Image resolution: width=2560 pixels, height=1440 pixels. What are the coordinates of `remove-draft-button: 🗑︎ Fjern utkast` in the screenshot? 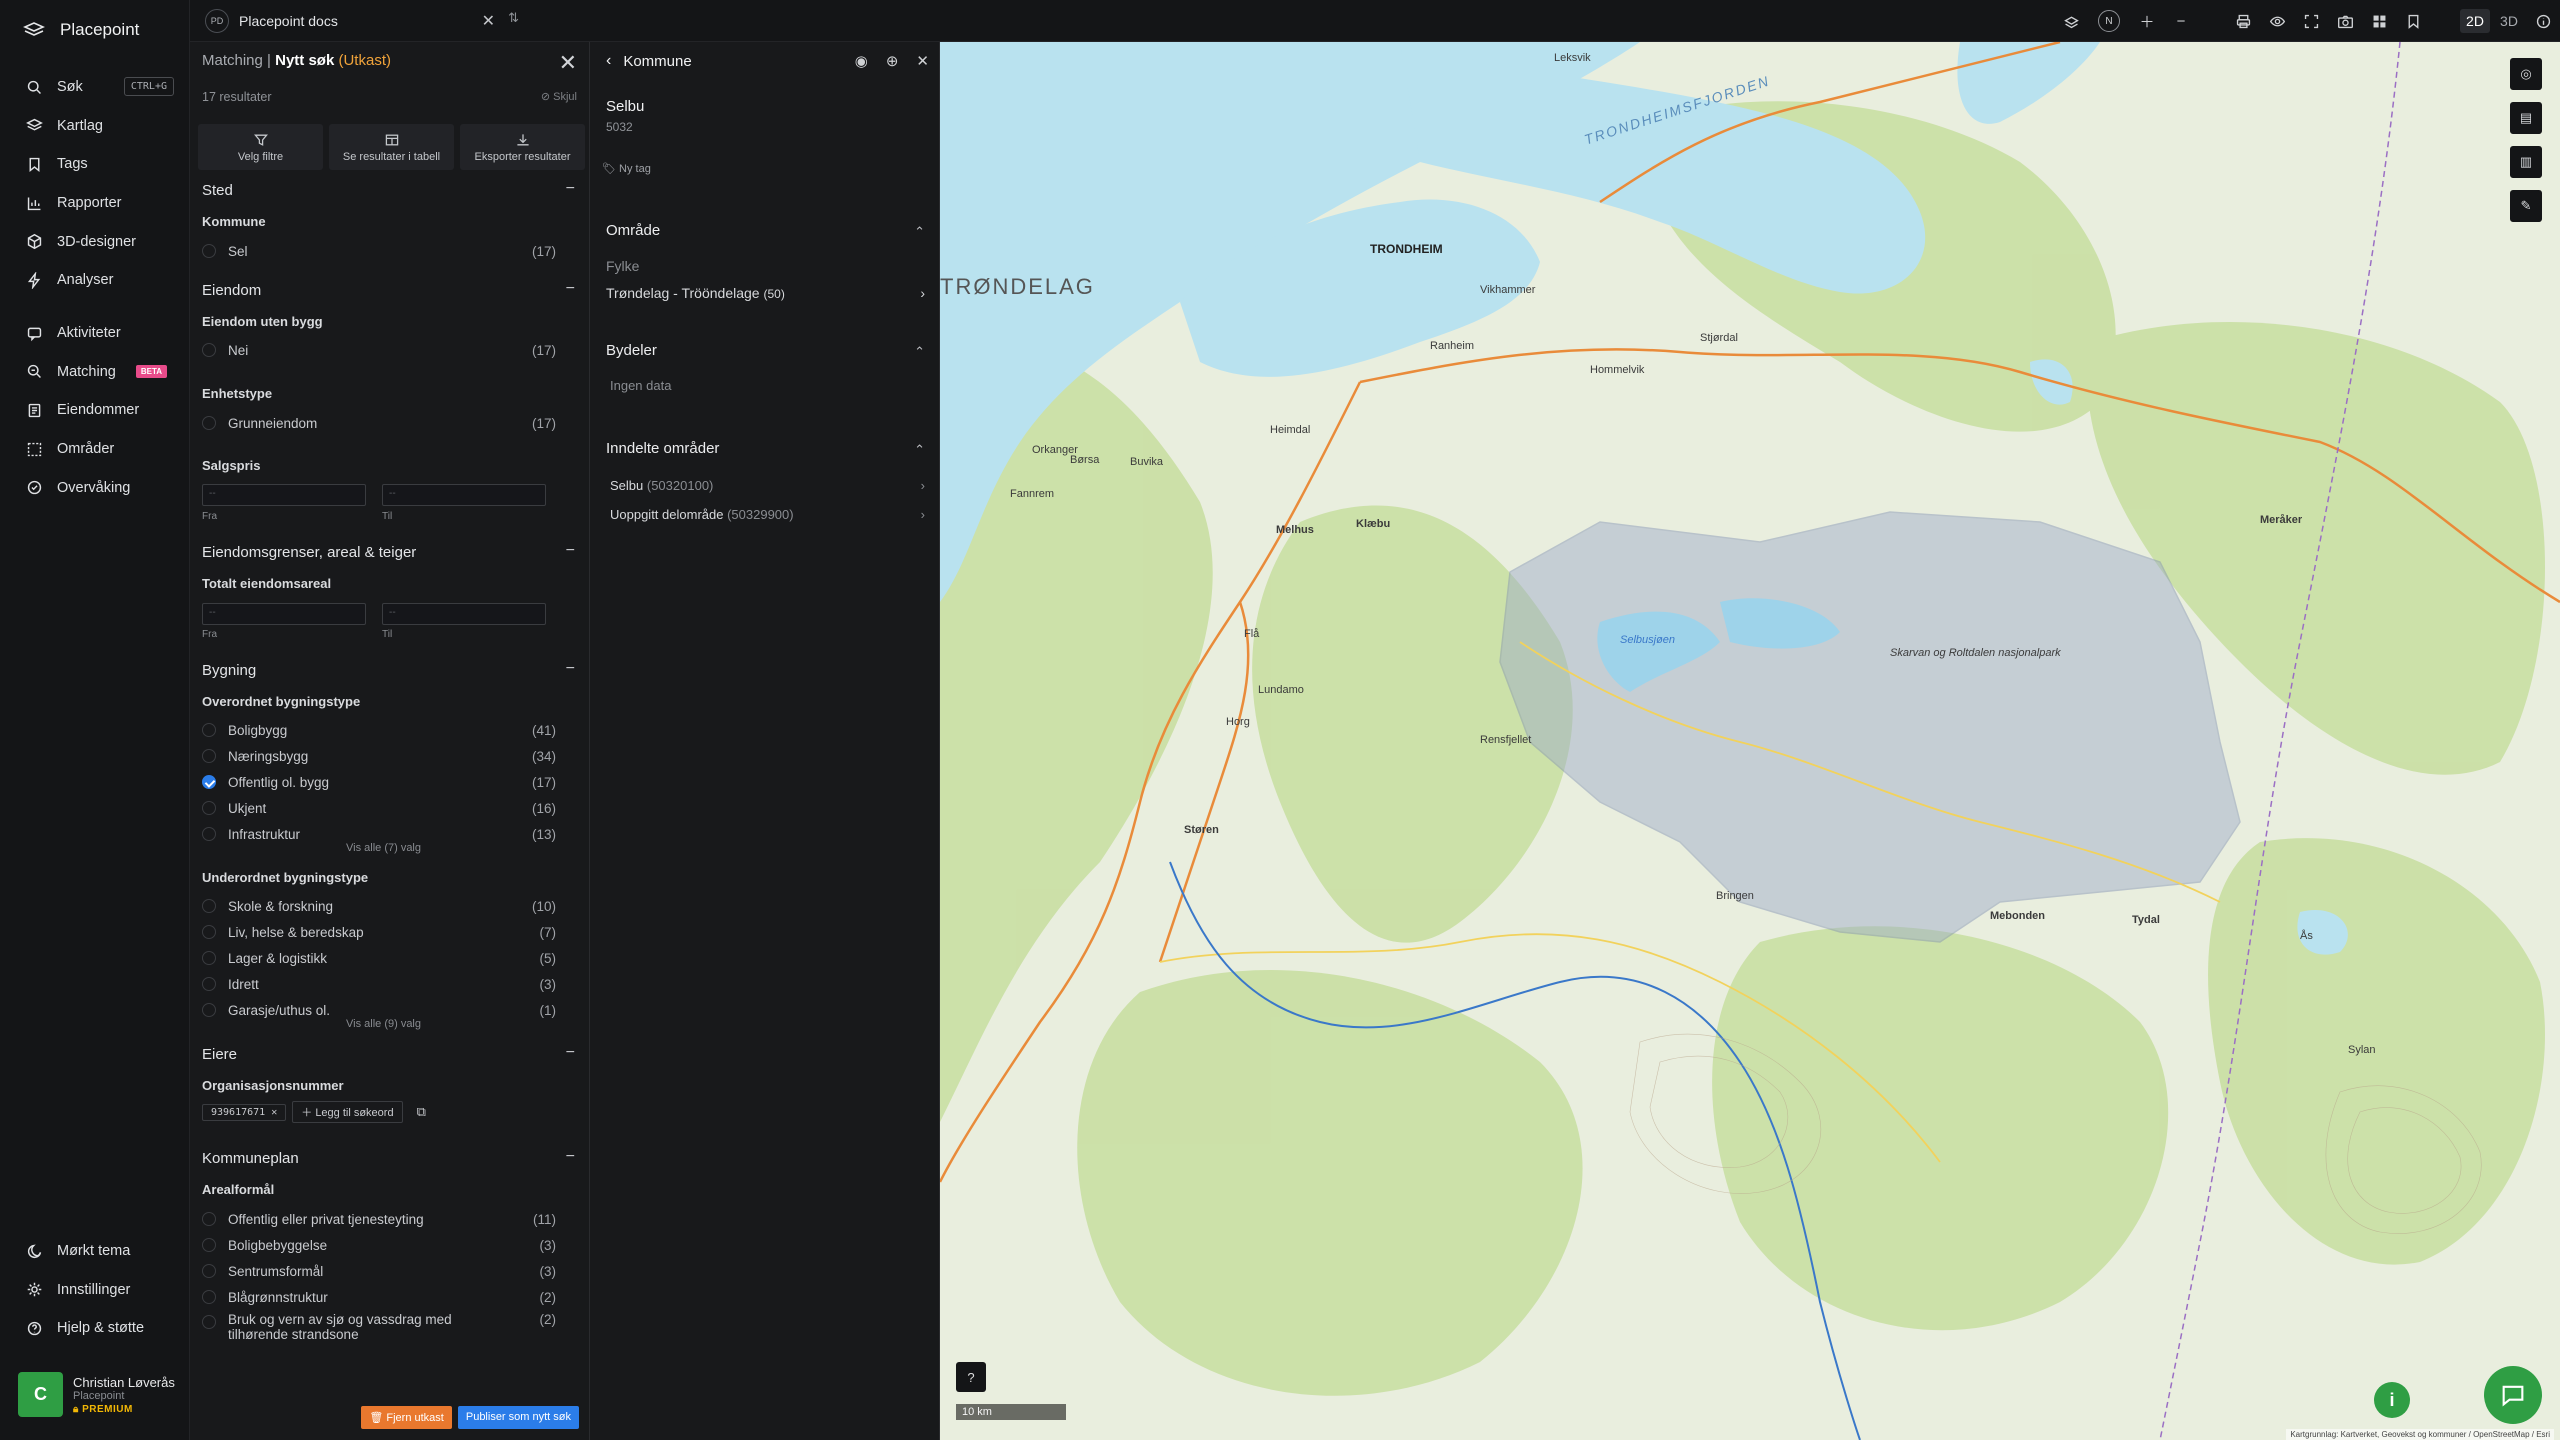 It's located at (406, 1417).